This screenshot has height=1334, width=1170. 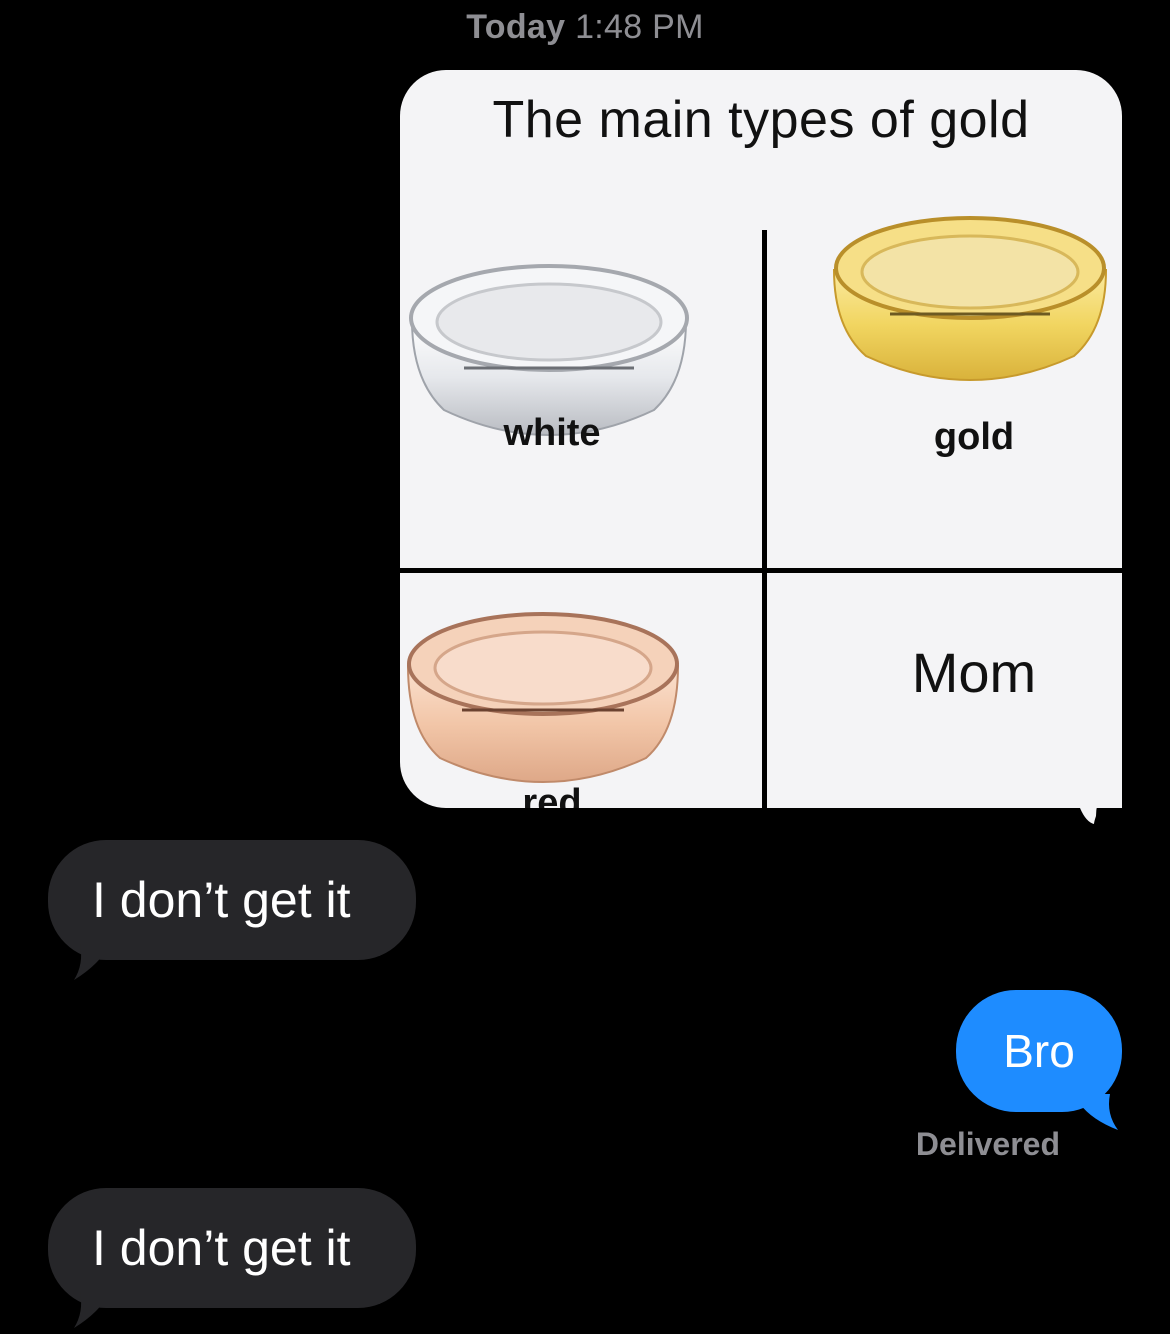 I want to click on cell-label-red: red, so click(x=552, y=795).